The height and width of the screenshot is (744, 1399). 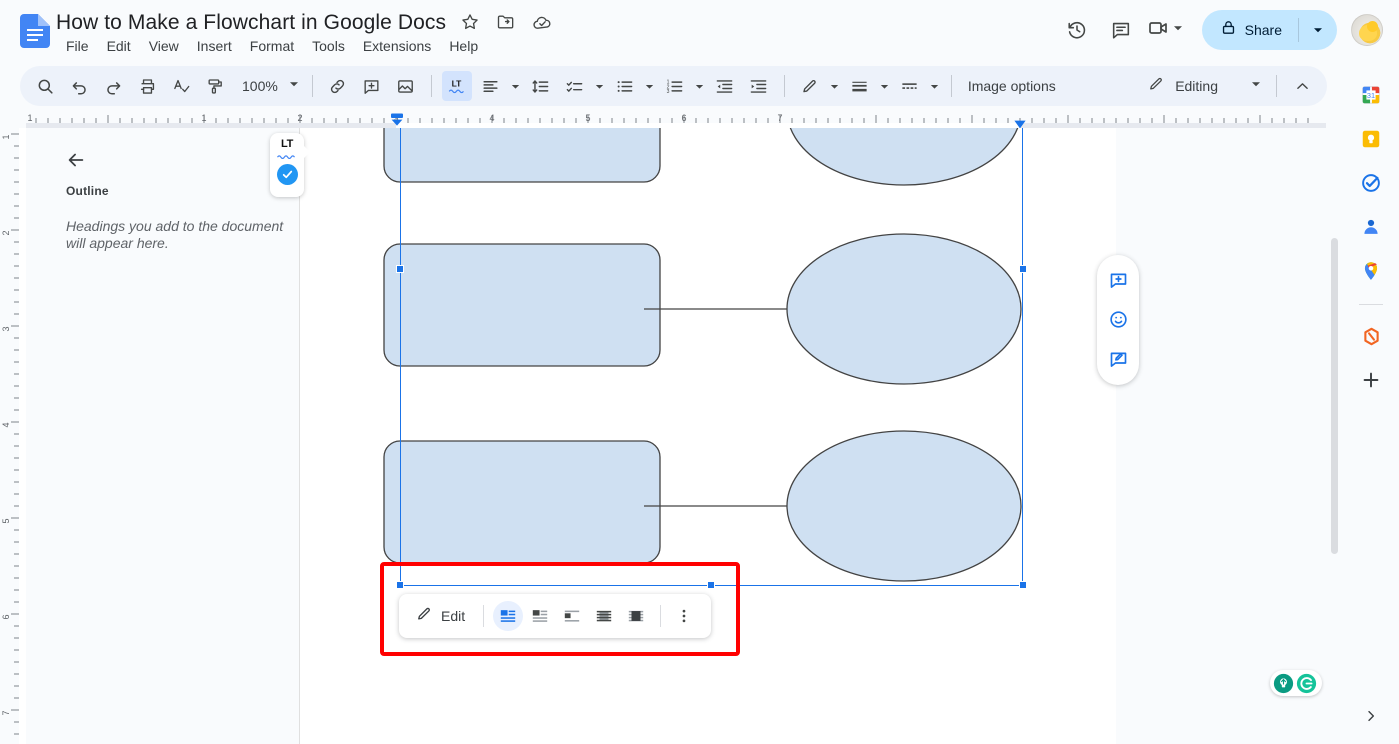 What do you see at coordinates (725, 86) in the screenshot?
I see `decrease-indent-icon` at bounding box center [725, 86].